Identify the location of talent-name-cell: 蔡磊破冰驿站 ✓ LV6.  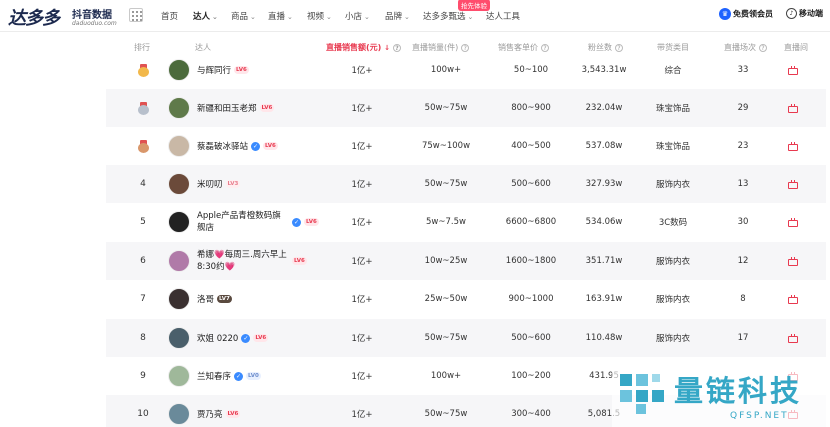
(237, 146).